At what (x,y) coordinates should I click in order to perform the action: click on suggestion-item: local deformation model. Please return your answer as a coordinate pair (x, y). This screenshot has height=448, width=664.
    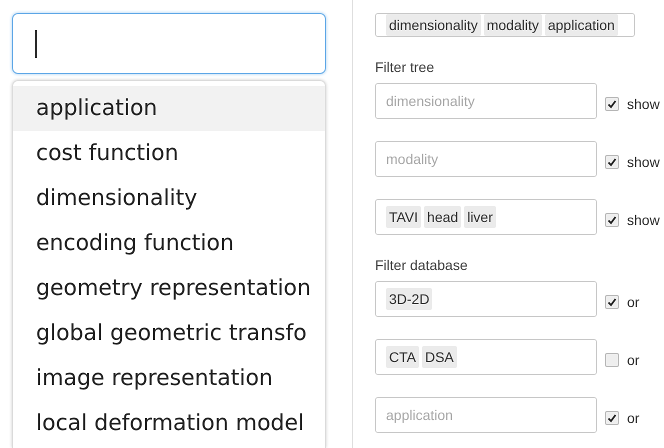
    Looking at the image, I should click on (169, 423).